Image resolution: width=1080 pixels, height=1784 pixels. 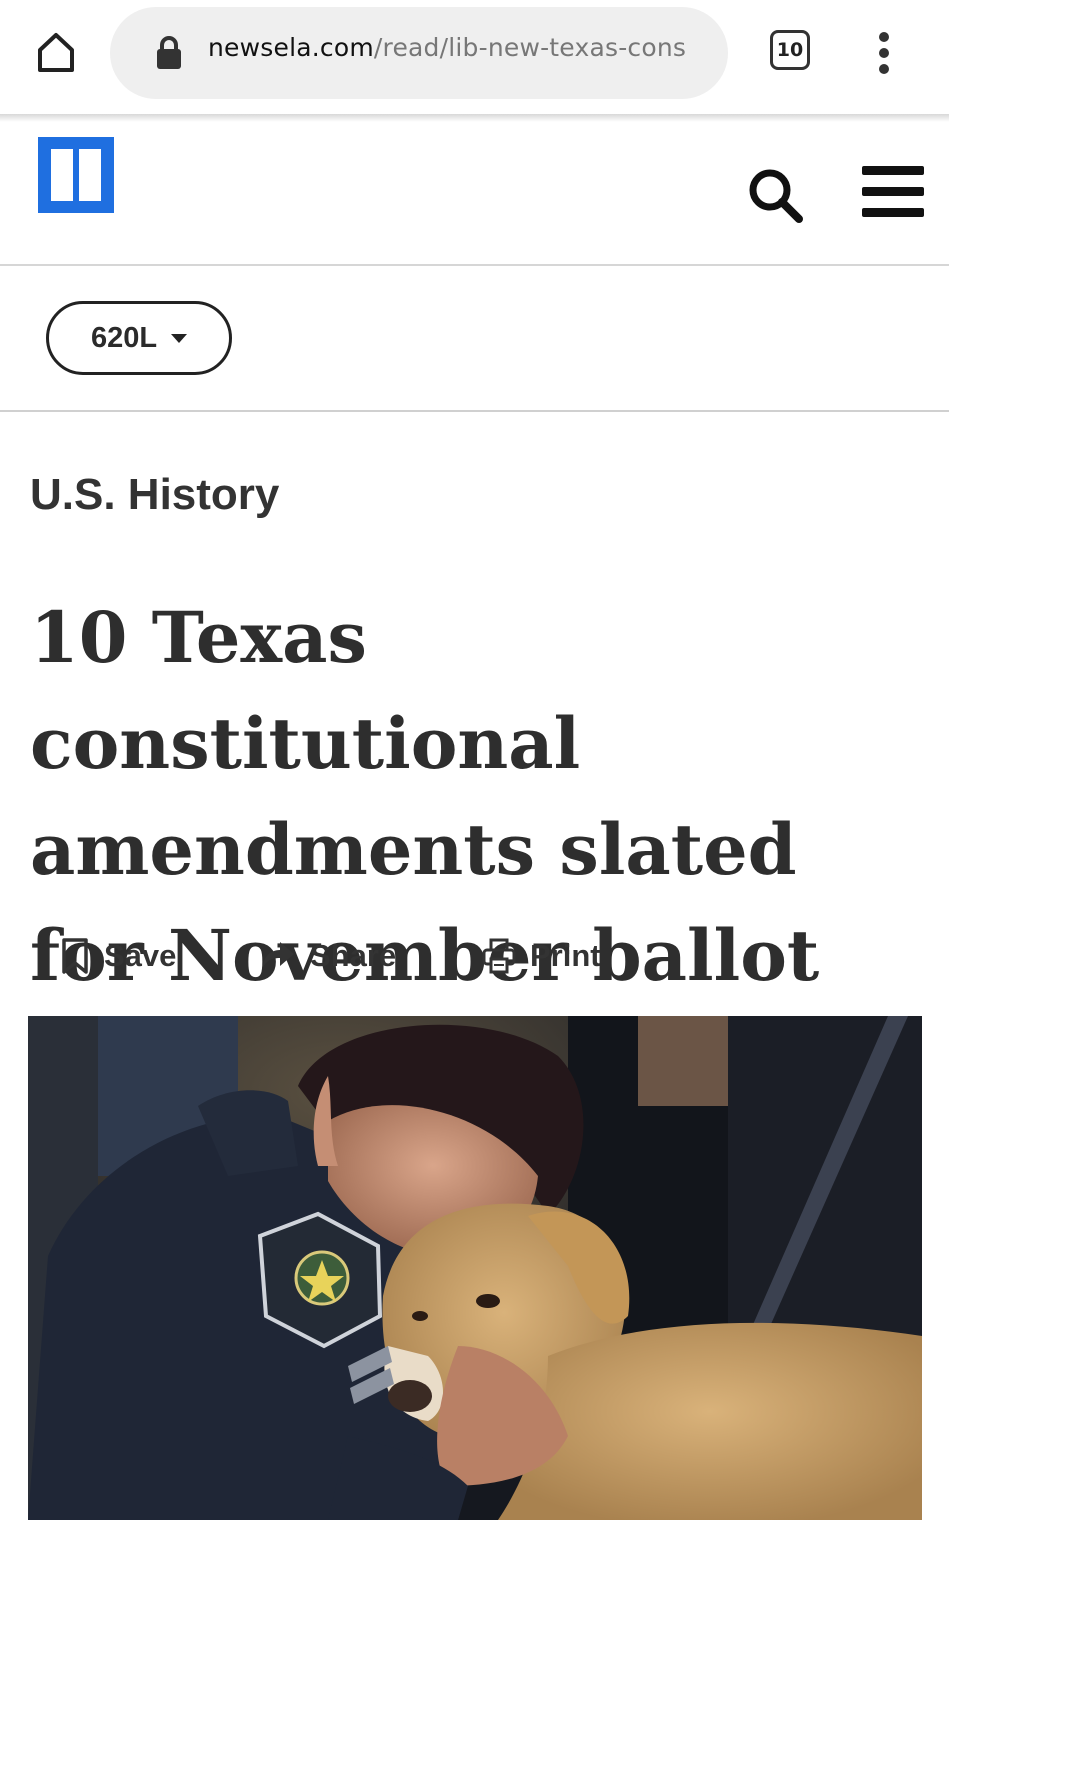 I want to click on caret-down-icon, so click(x=179, y=338).